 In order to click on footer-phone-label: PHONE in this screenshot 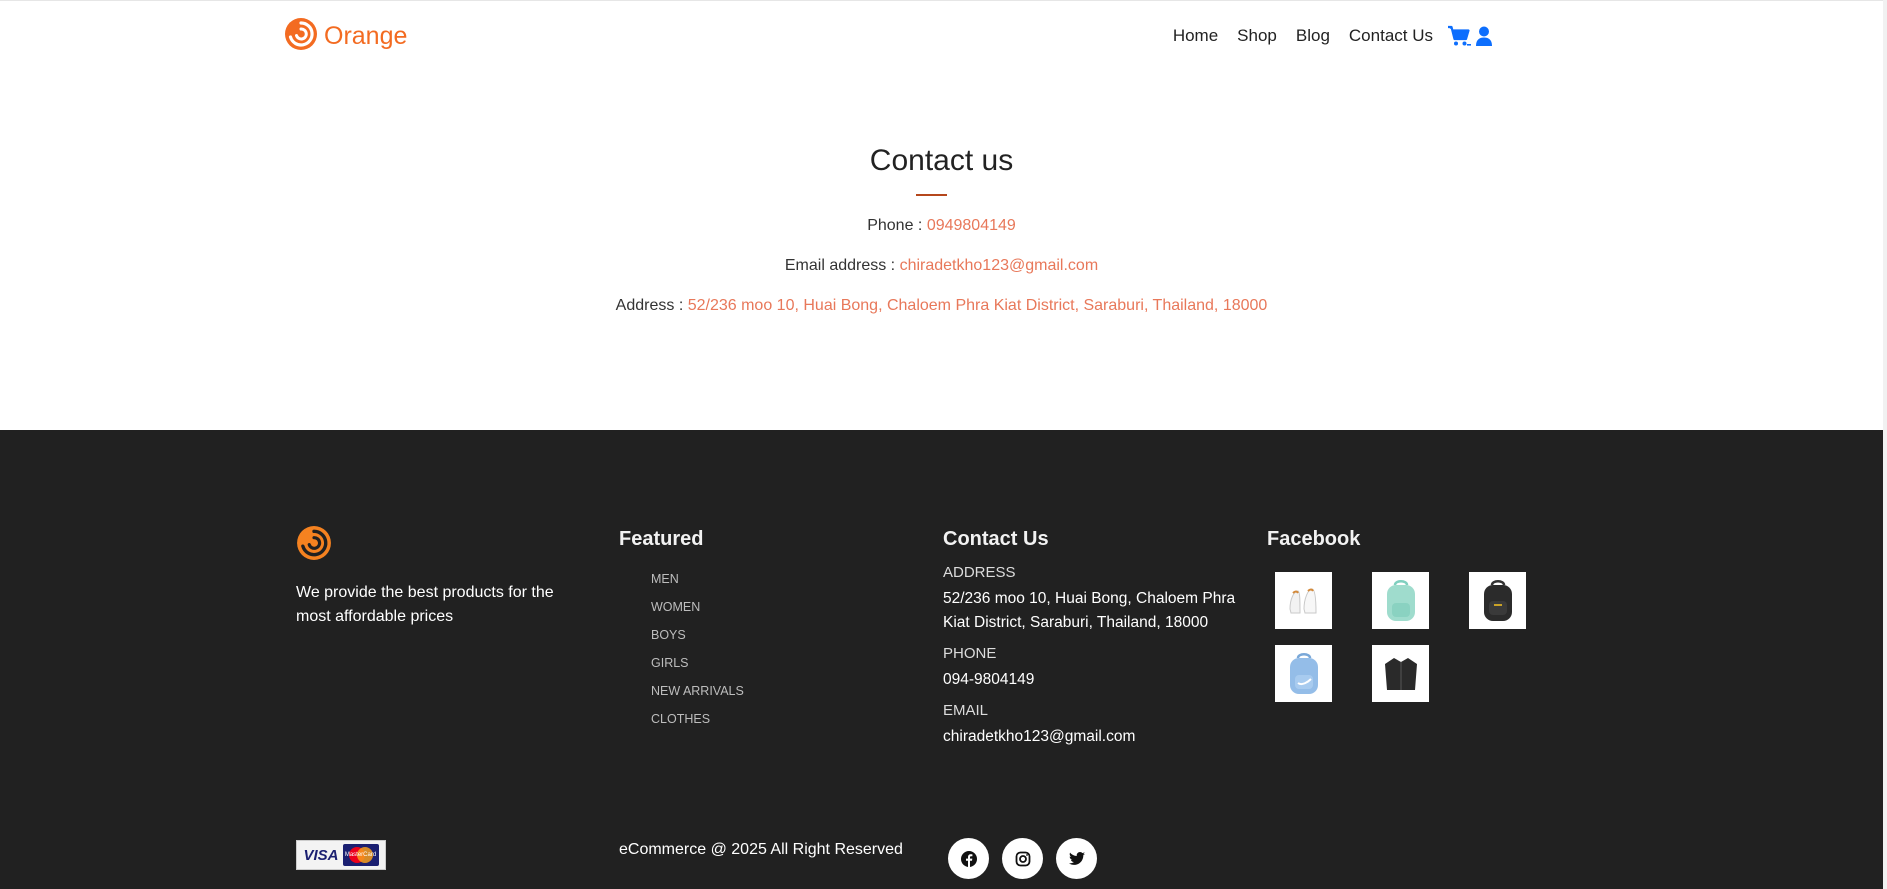, I will do `click(970, 653)`.